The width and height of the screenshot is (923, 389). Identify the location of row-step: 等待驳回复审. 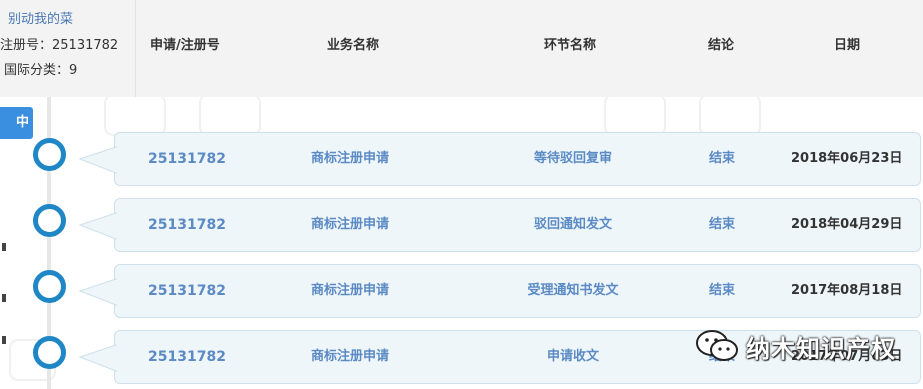
(572, 158).